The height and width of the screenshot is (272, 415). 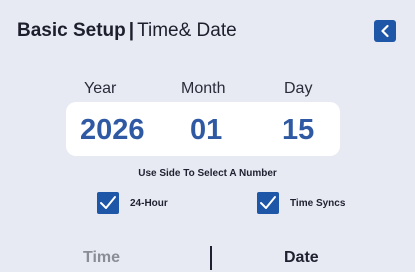 I want to click on hint-text: Use Side To Select A Number, so click(x=207, y=173).